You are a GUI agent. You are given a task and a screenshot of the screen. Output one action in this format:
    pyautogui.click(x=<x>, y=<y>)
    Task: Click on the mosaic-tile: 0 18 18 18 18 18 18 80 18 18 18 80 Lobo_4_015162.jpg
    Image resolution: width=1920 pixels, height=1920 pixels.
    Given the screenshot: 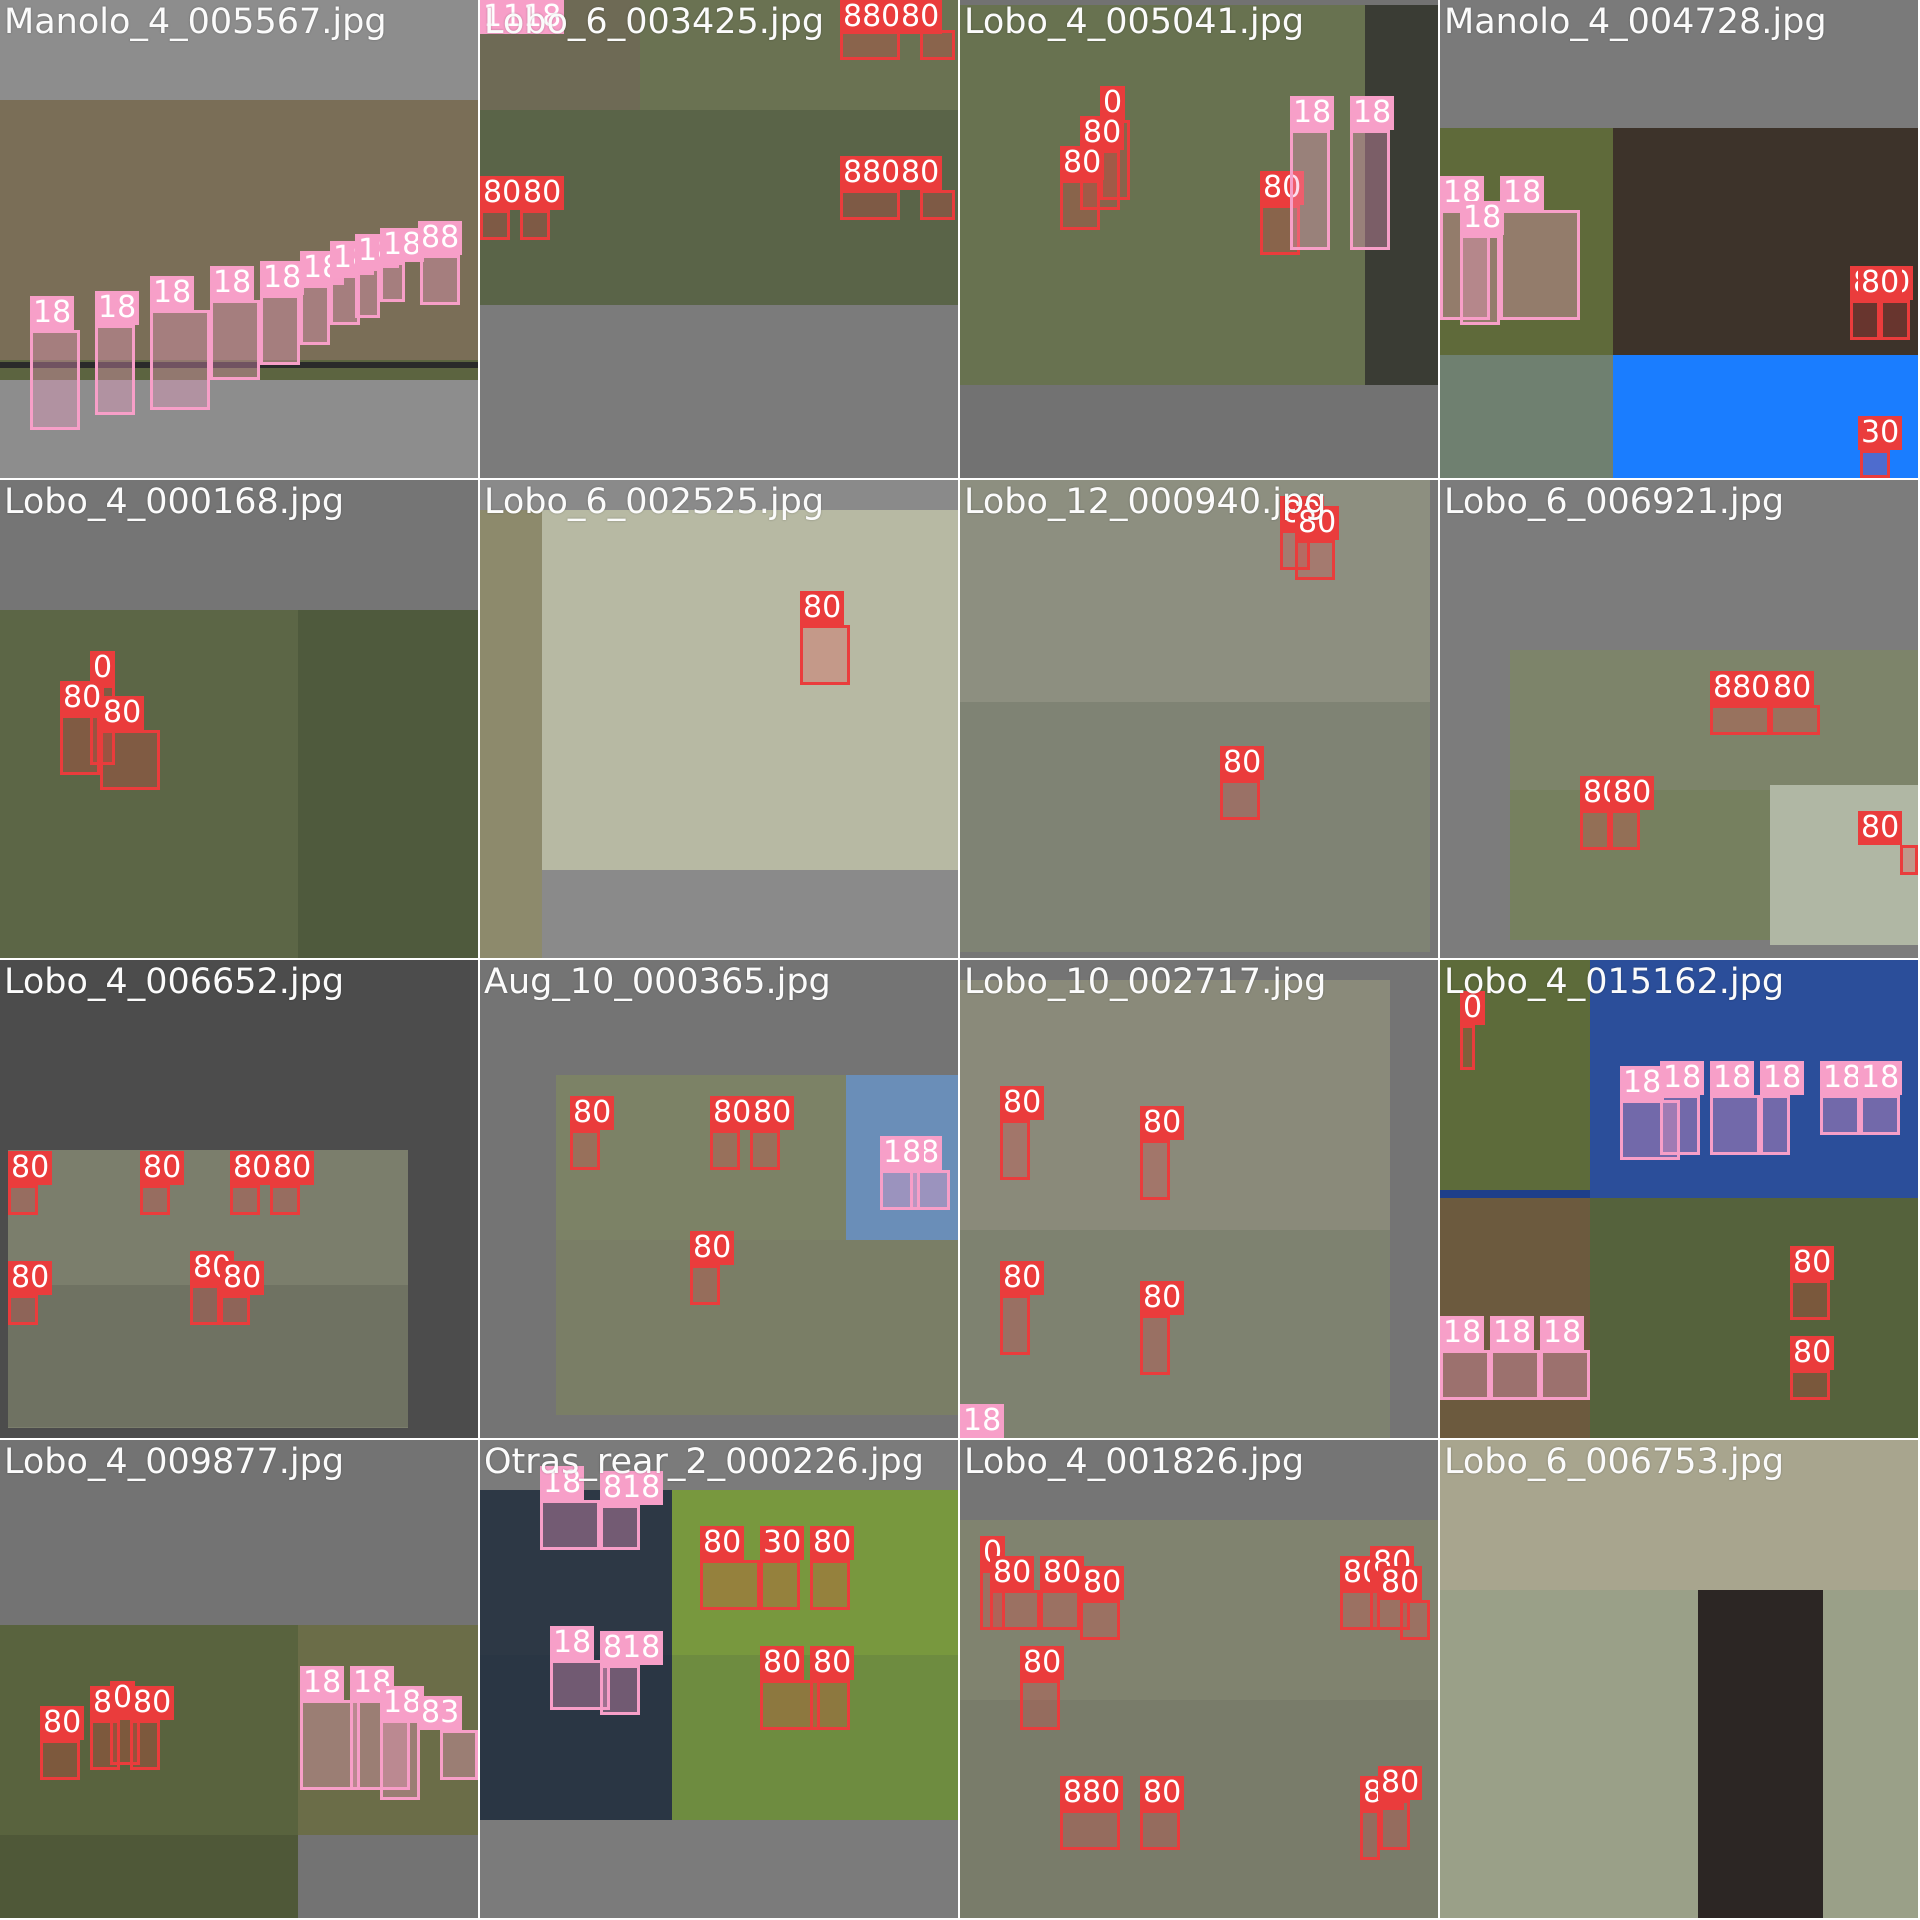 What is the action you would take?
    pyautogui.click(x=1679, y=1199)
    